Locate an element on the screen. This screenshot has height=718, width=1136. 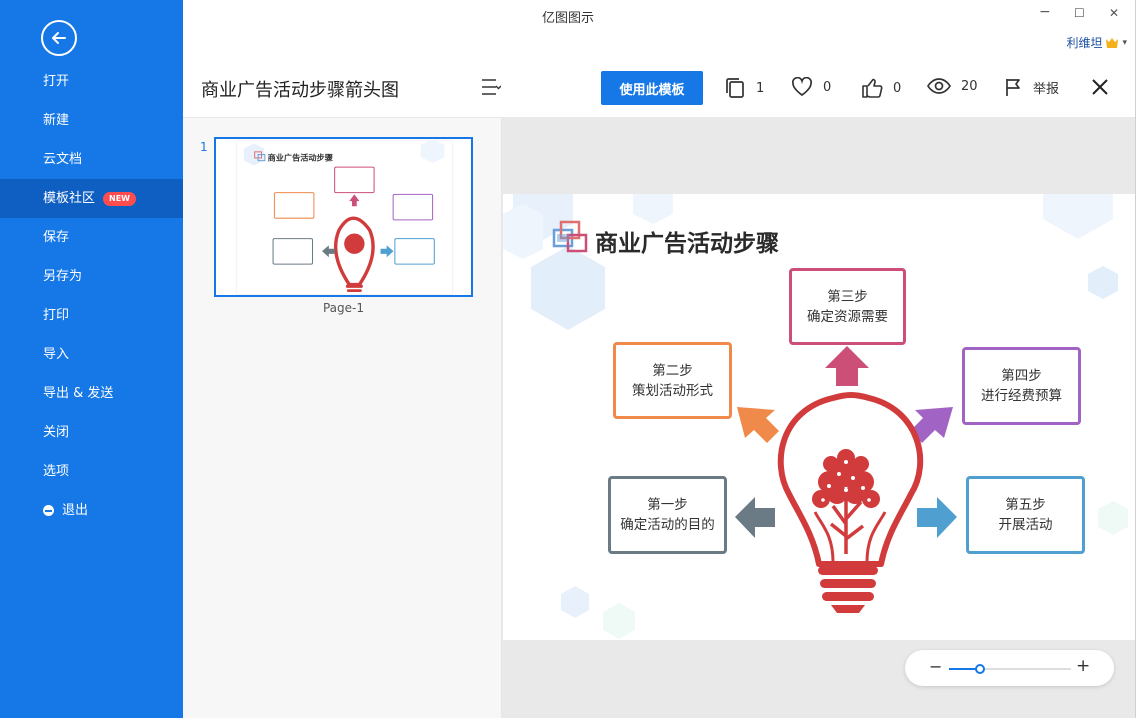
menu-item-label: 打开 is located at coordinates (56, 81).